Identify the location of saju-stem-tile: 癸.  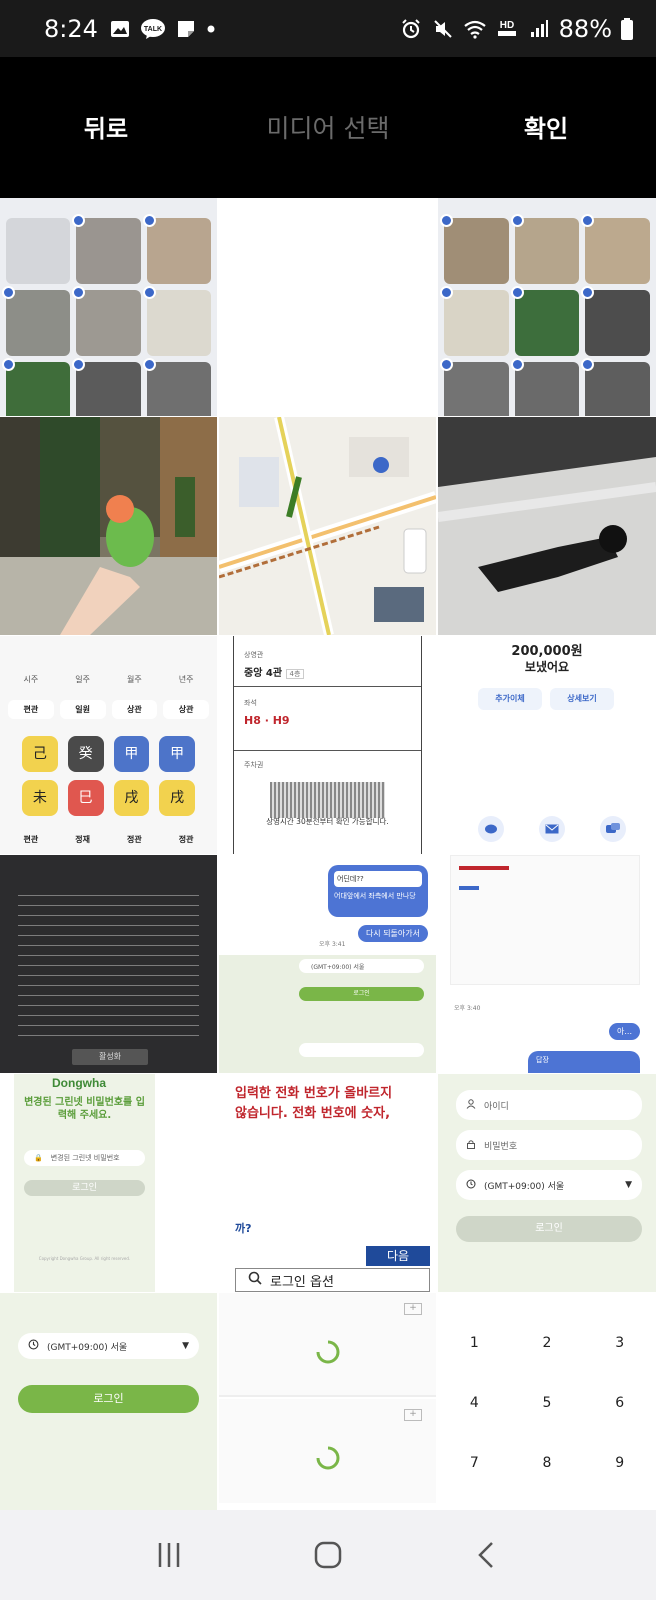
(85, 754).